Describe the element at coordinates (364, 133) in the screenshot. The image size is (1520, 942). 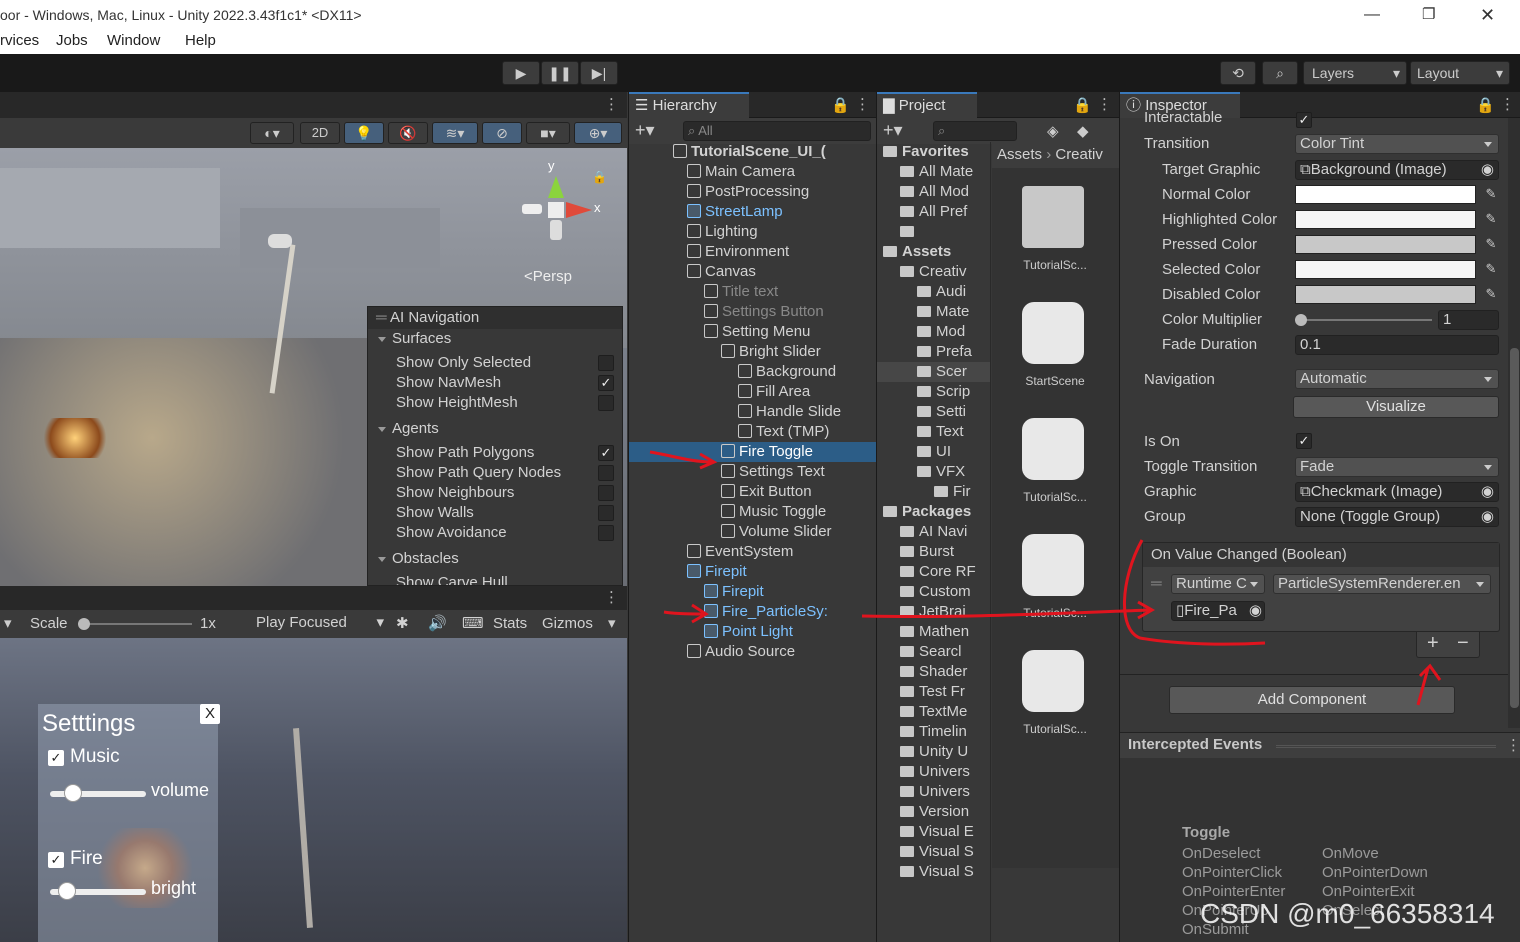
I see `lighting-icon: 💡` at that location.